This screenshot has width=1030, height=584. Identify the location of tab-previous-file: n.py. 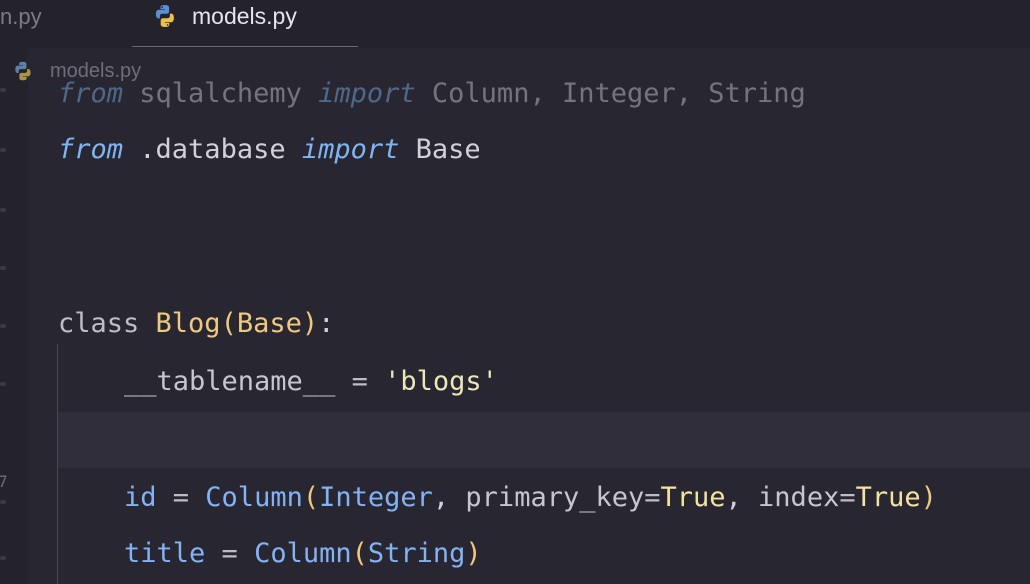
(21, 17).